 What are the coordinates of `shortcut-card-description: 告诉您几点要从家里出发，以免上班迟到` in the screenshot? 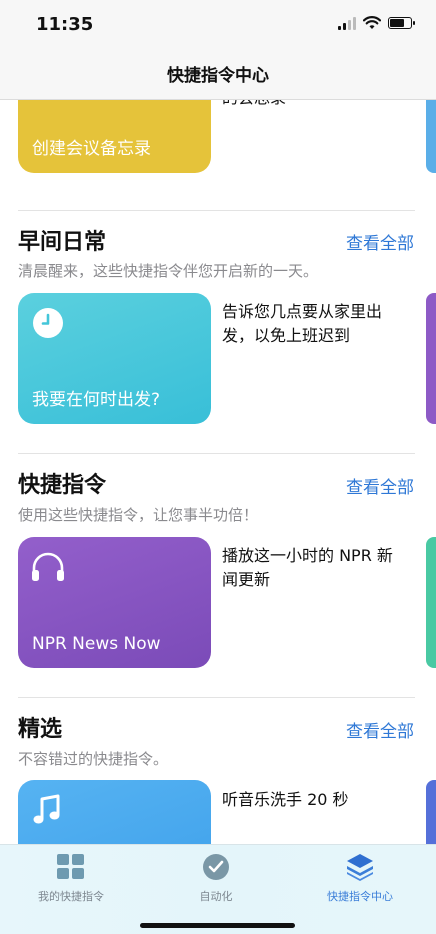 It's located at (302, 323).